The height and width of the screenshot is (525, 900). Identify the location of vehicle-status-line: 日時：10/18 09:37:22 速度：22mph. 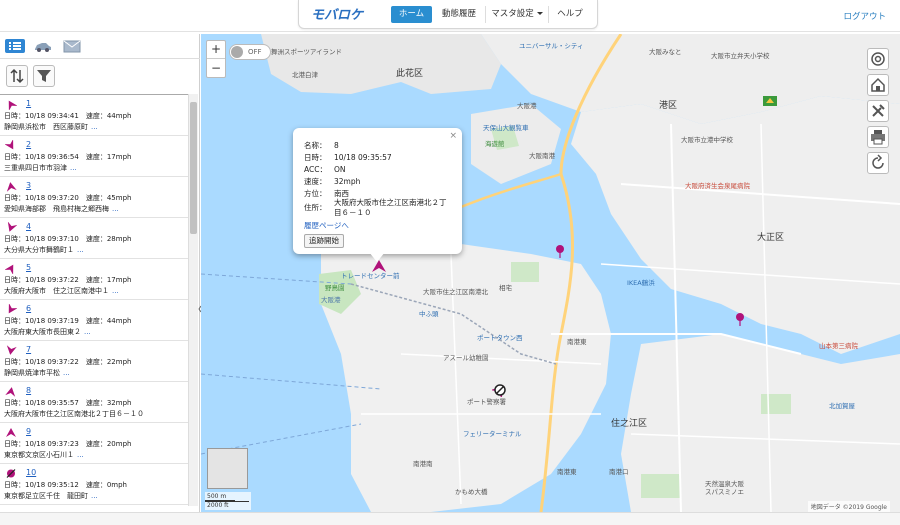
(67, 362).